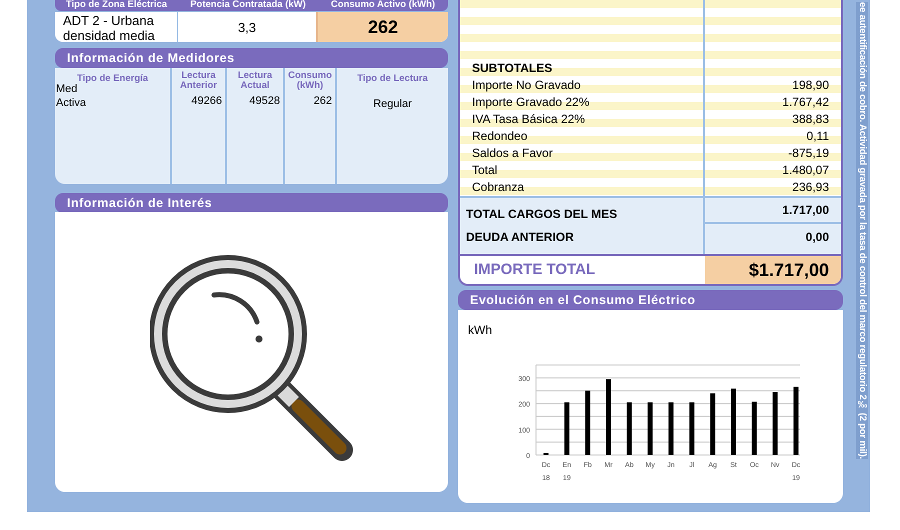 This screenshot has height=530, width=900. Describe the element at coordinates (810, 187) in the screenshot. I see `charge-amount: 236,93` at that location.